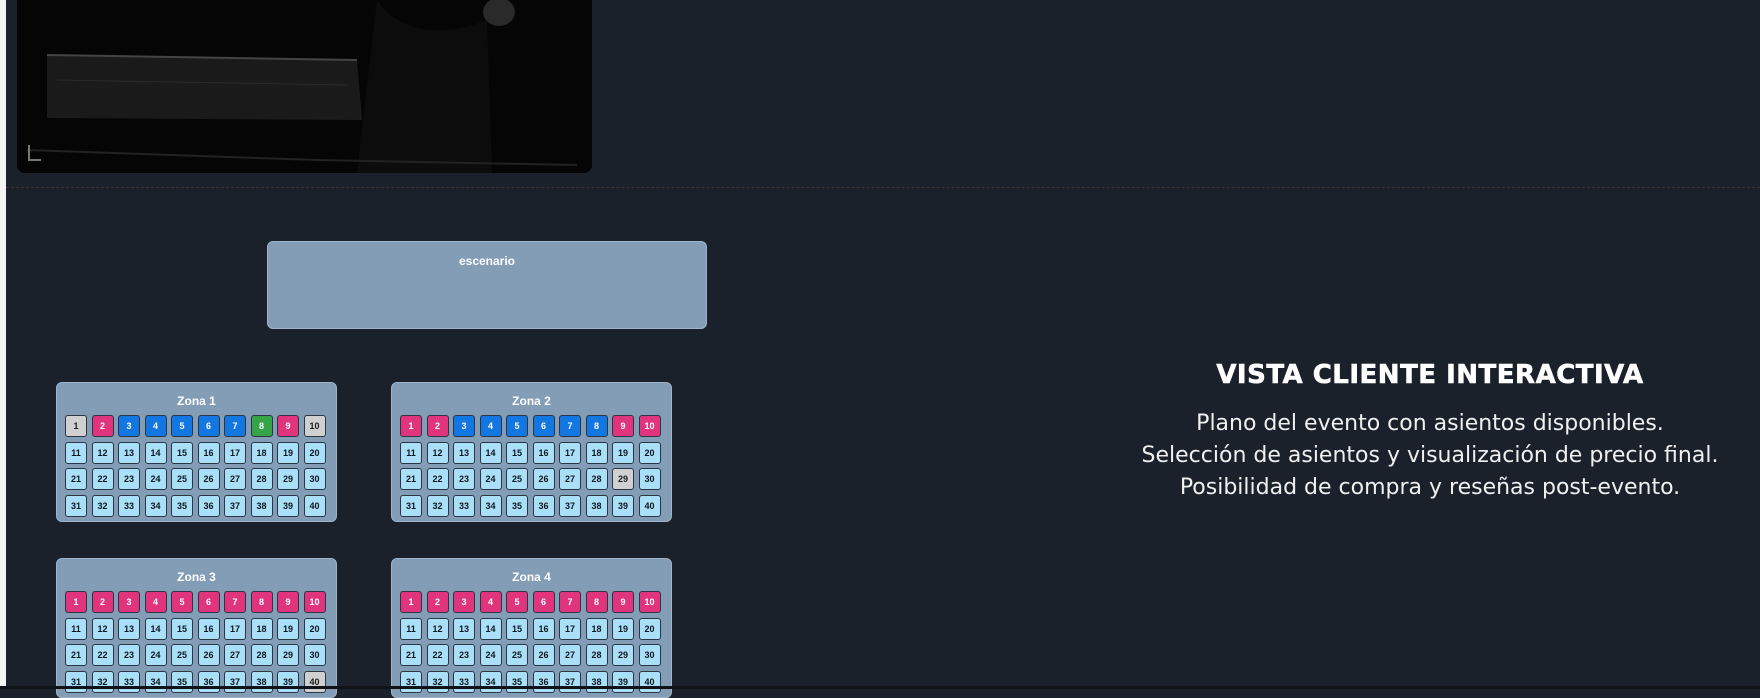 The width and height of the screenshot is (1760, 698). I want to click on seat-available: 25, so click(182, 479).